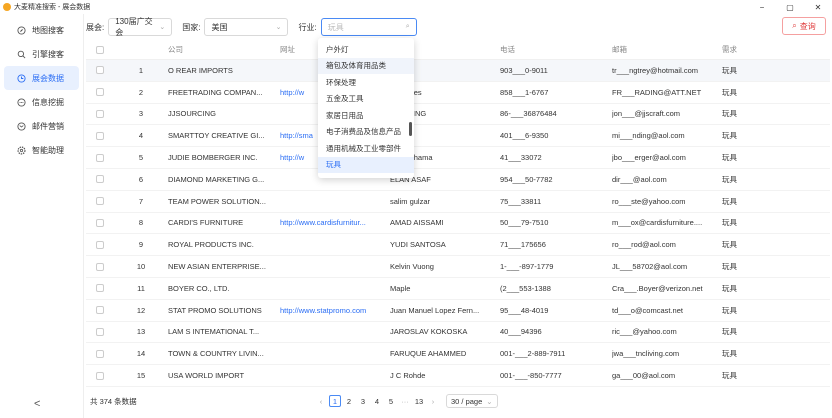 Image resolution: width=832 pixels, height=418 pixels. What do you see at coordinates (141, 136) in the screenshot?
I see `row-number: 4` at bounding box center [141, 136].